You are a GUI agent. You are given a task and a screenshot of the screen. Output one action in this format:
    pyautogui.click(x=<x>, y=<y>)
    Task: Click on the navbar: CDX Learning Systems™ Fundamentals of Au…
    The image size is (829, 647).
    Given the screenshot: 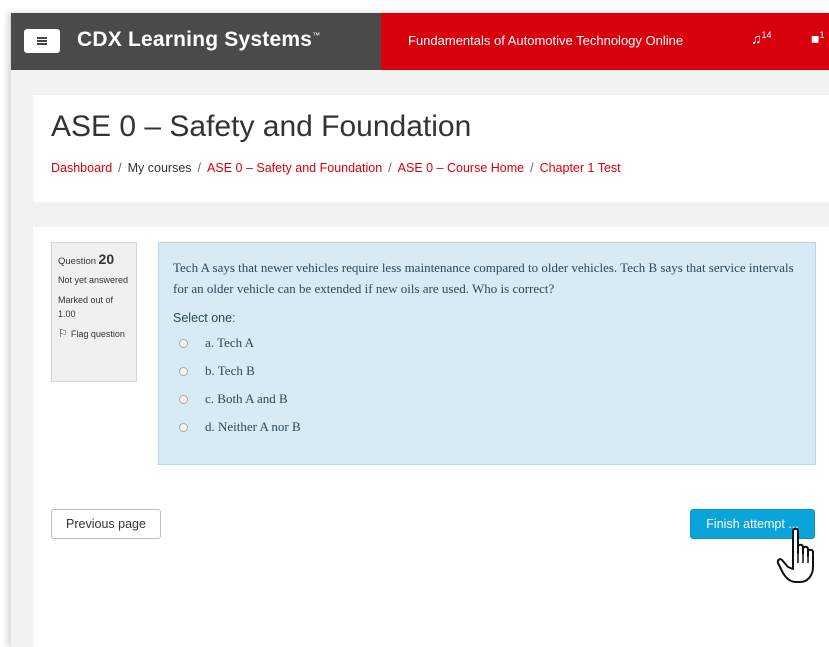 What is the action you would take?
    pyautogui.click(x=420, y=41)
    